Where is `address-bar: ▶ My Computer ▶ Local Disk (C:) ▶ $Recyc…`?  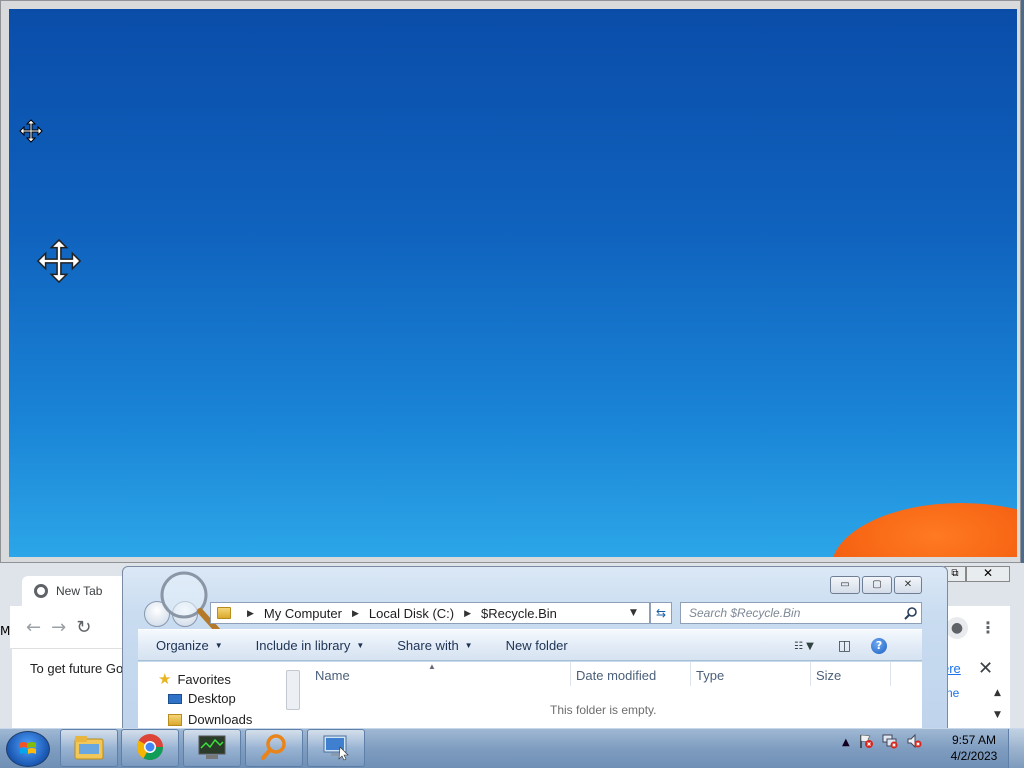
address-bar: ▶ My Computer ▶ Local Disk (C:) ▶ $Recyc… is located at coordinates (430, 613).